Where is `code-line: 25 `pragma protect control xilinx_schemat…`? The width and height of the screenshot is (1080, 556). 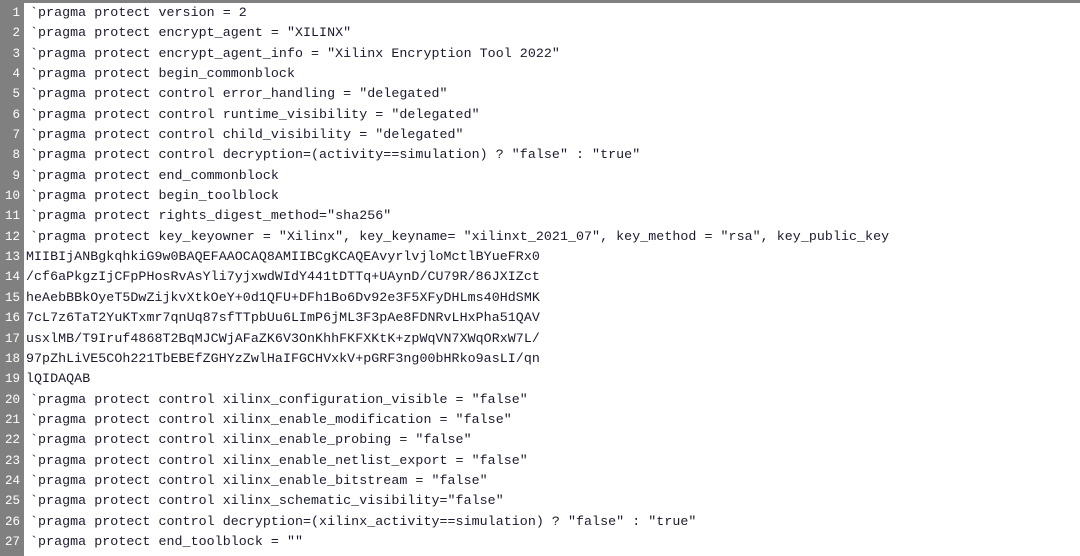
code-line: 25 `pragma protect control xilinx_schemat… is located at coordinates (540, 501).